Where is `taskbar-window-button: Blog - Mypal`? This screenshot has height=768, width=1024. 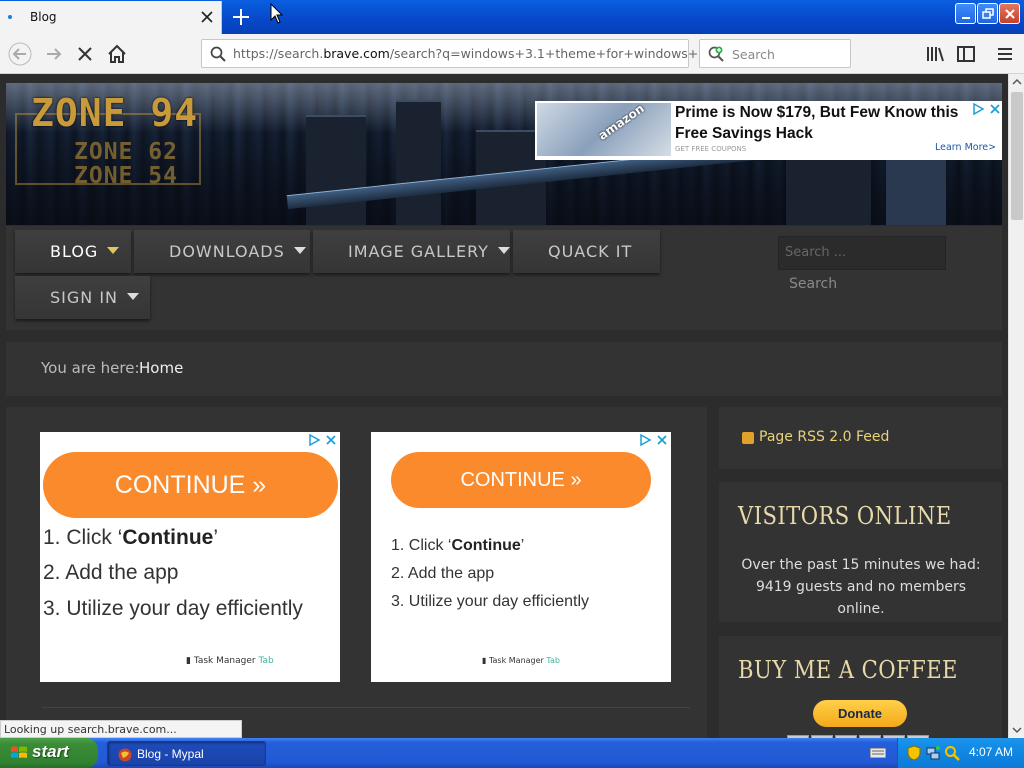
taskbar-window-button: Blog - Mypal is located at coordinates (186, 753).